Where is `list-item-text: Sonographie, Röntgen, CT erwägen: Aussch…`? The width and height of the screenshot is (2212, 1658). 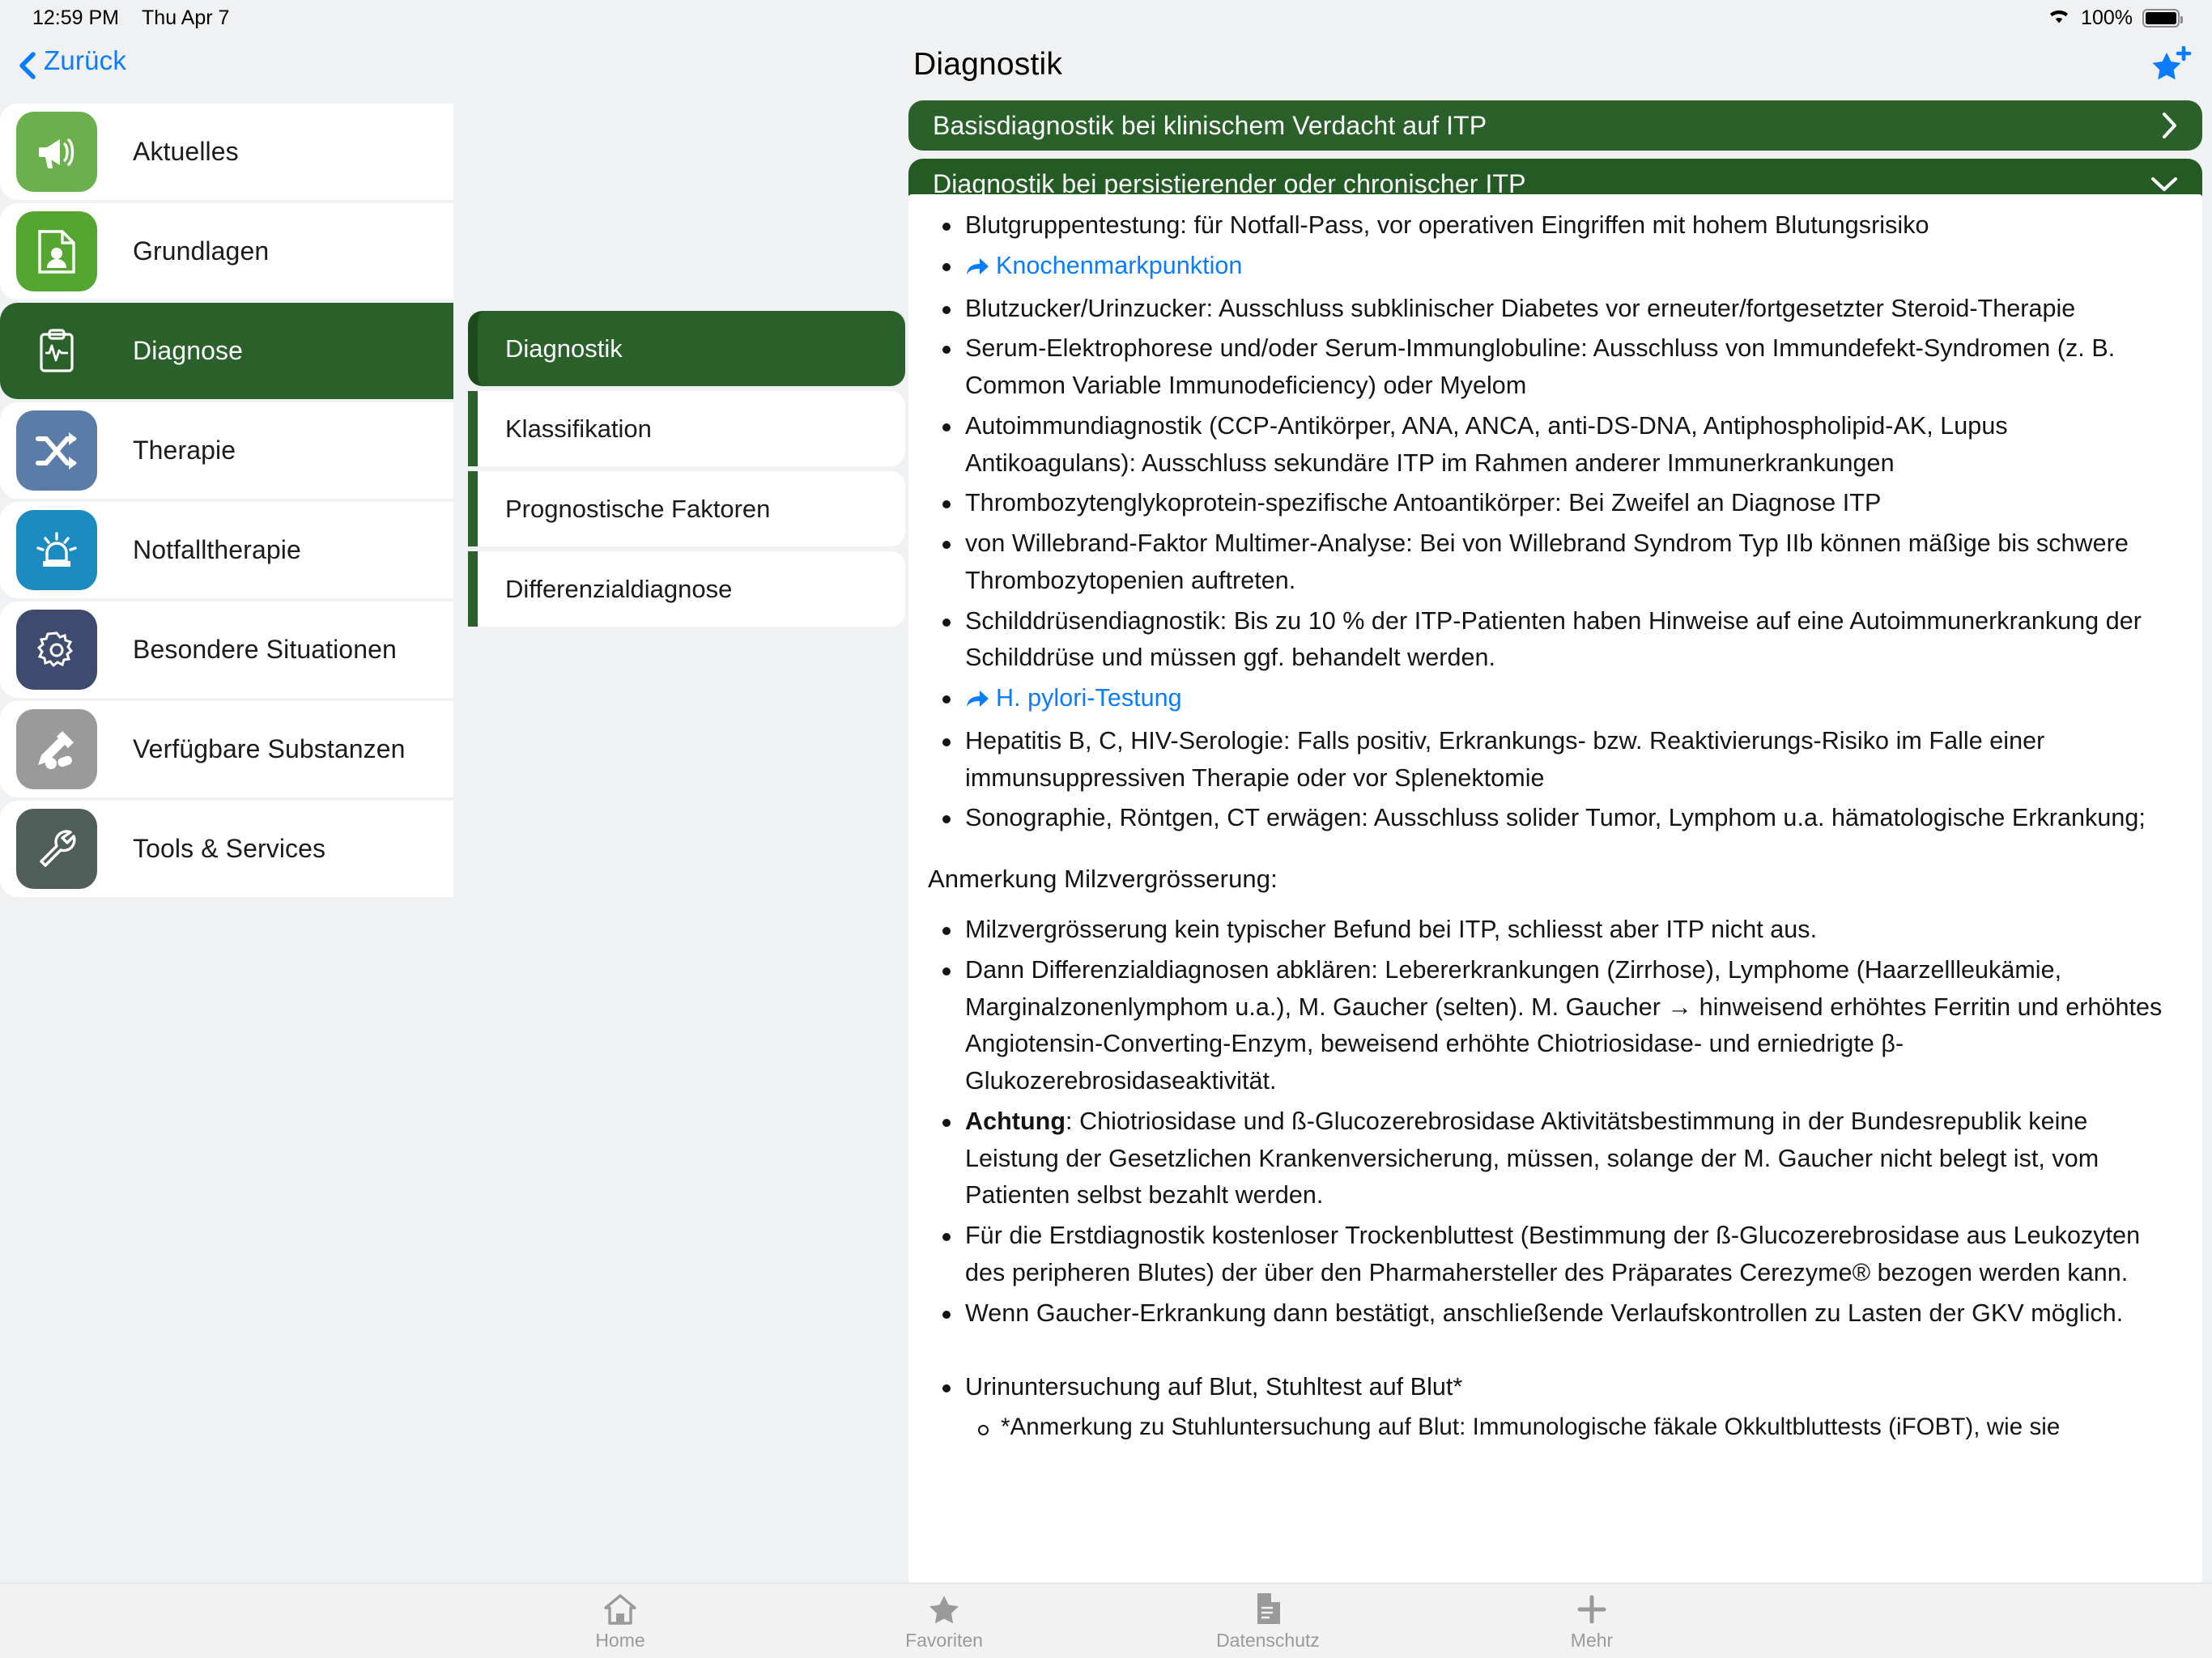 list-item-text: Sonographie, Röntgen, CT erwägen: Aussch… is located at coordinates (1556, 818).